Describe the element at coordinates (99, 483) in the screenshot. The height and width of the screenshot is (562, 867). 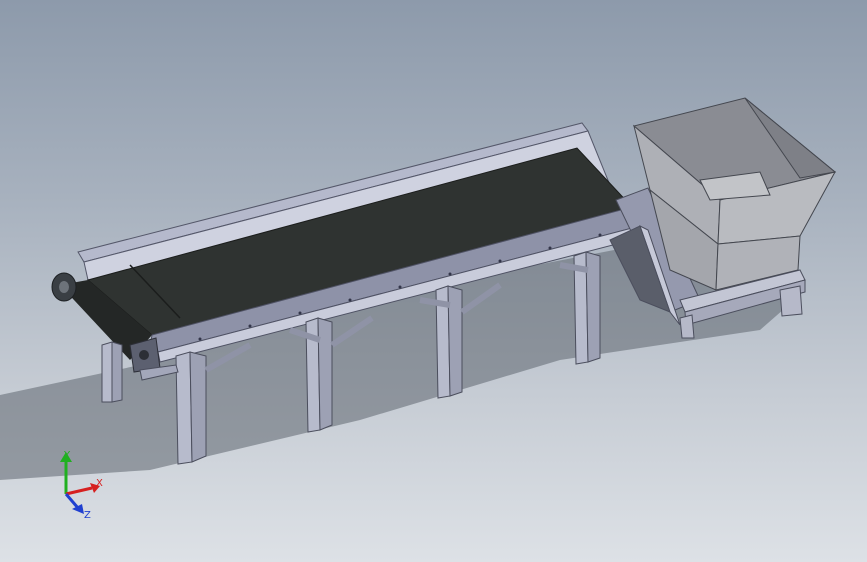
I see `x-axis-label: X` at that location.